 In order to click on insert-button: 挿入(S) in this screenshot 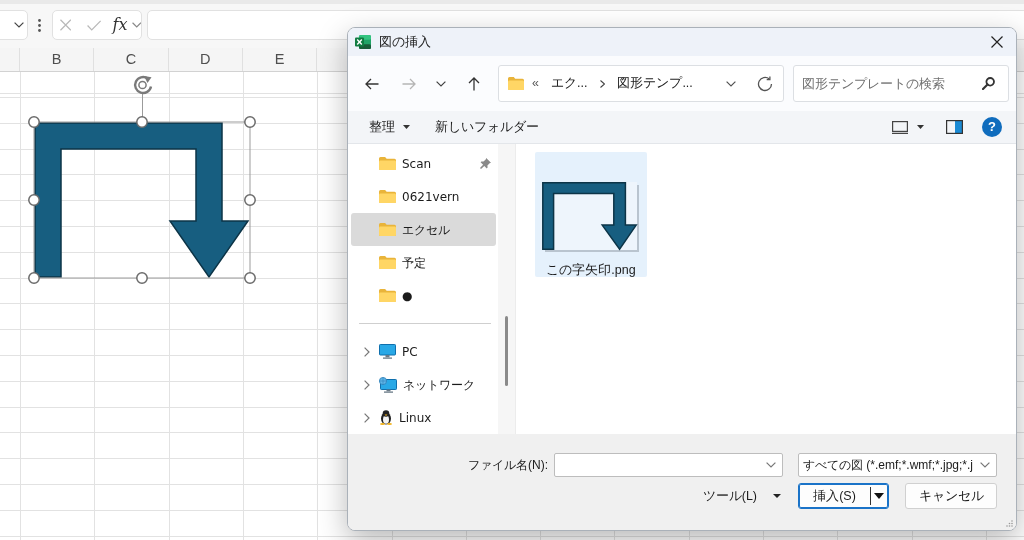, I will do `click(843, 496)`.